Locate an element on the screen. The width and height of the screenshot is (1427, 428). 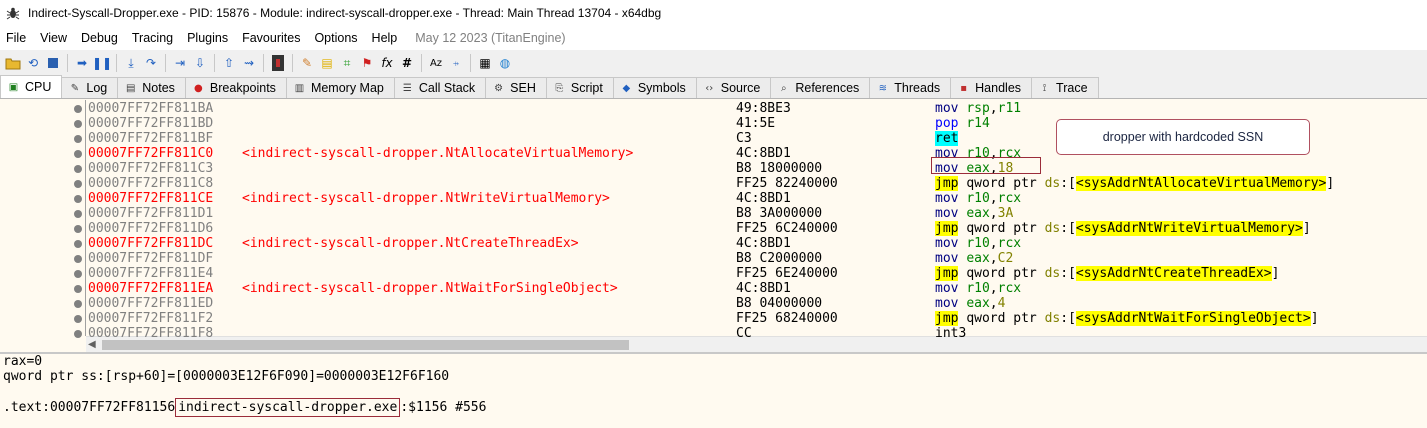
notes-icon: ▤ is located at coordinates (131, 88).